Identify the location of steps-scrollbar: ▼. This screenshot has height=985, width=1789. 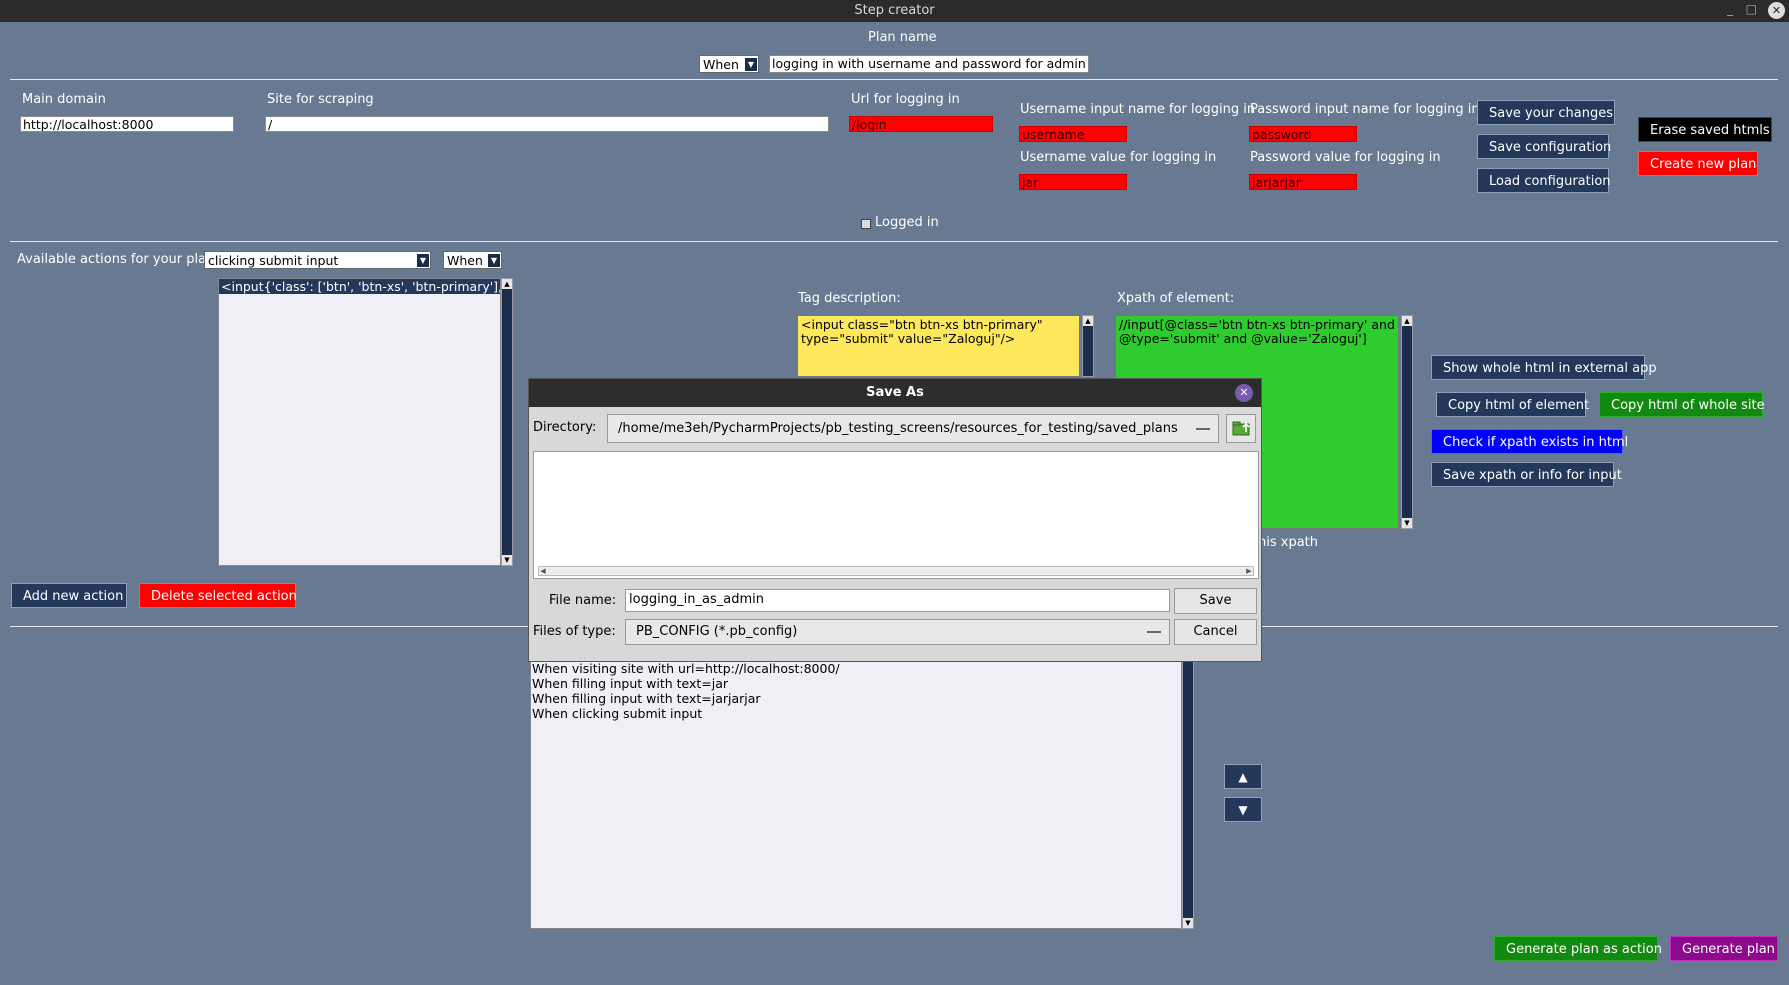
(1188, 794).